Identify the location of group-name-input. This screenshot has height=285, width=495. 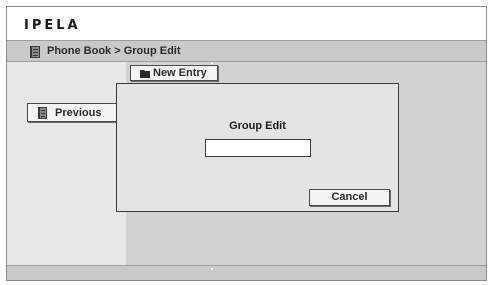
(258, 148).